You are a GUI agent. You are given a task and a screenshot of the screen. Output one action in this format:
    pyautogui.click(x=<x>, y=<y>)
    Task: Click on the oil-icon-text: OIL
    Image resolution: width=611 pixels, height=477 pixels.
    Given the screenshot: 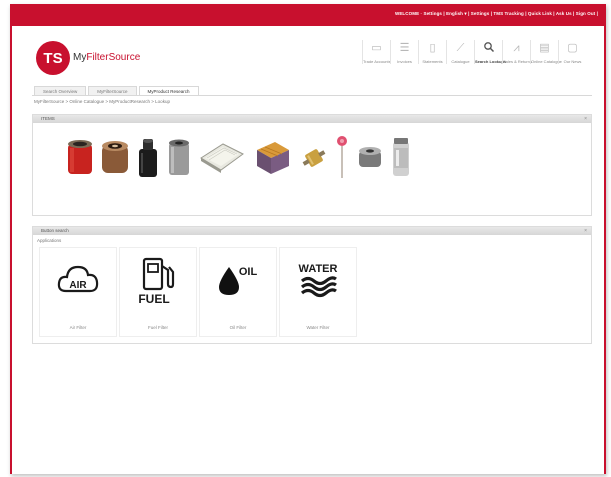 What is the action you would take?
    pyautogui.click(x=248, y=272)
    